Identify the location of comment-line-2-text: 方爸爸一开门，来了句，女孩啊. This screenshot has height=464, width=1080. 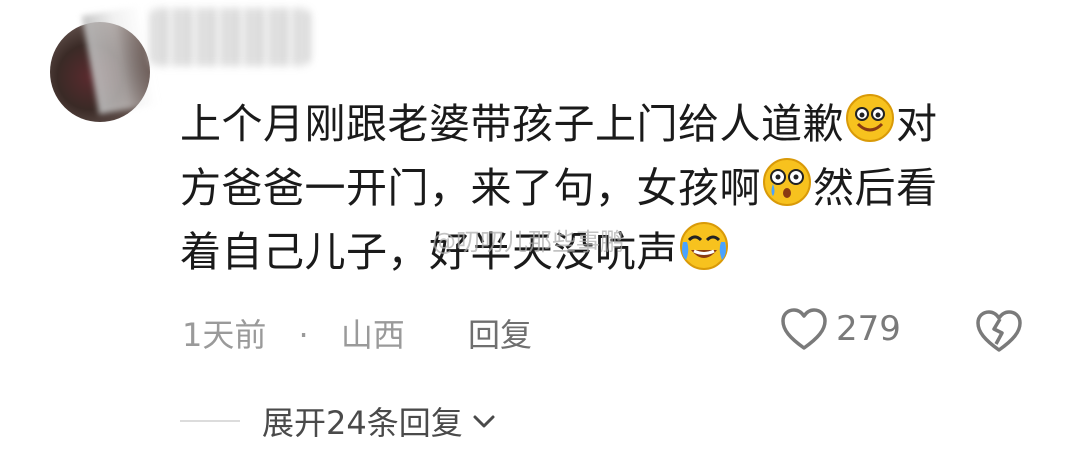
(470, 188).